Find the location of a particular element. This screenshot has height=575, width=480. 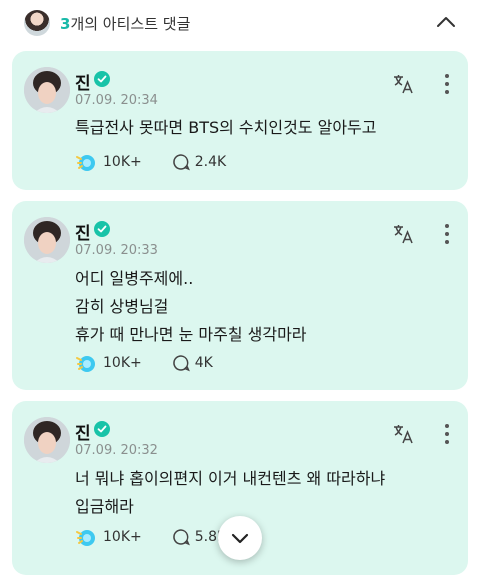

reactions-bar: 10K+ 2.4K is located at coordinates (165, 162).